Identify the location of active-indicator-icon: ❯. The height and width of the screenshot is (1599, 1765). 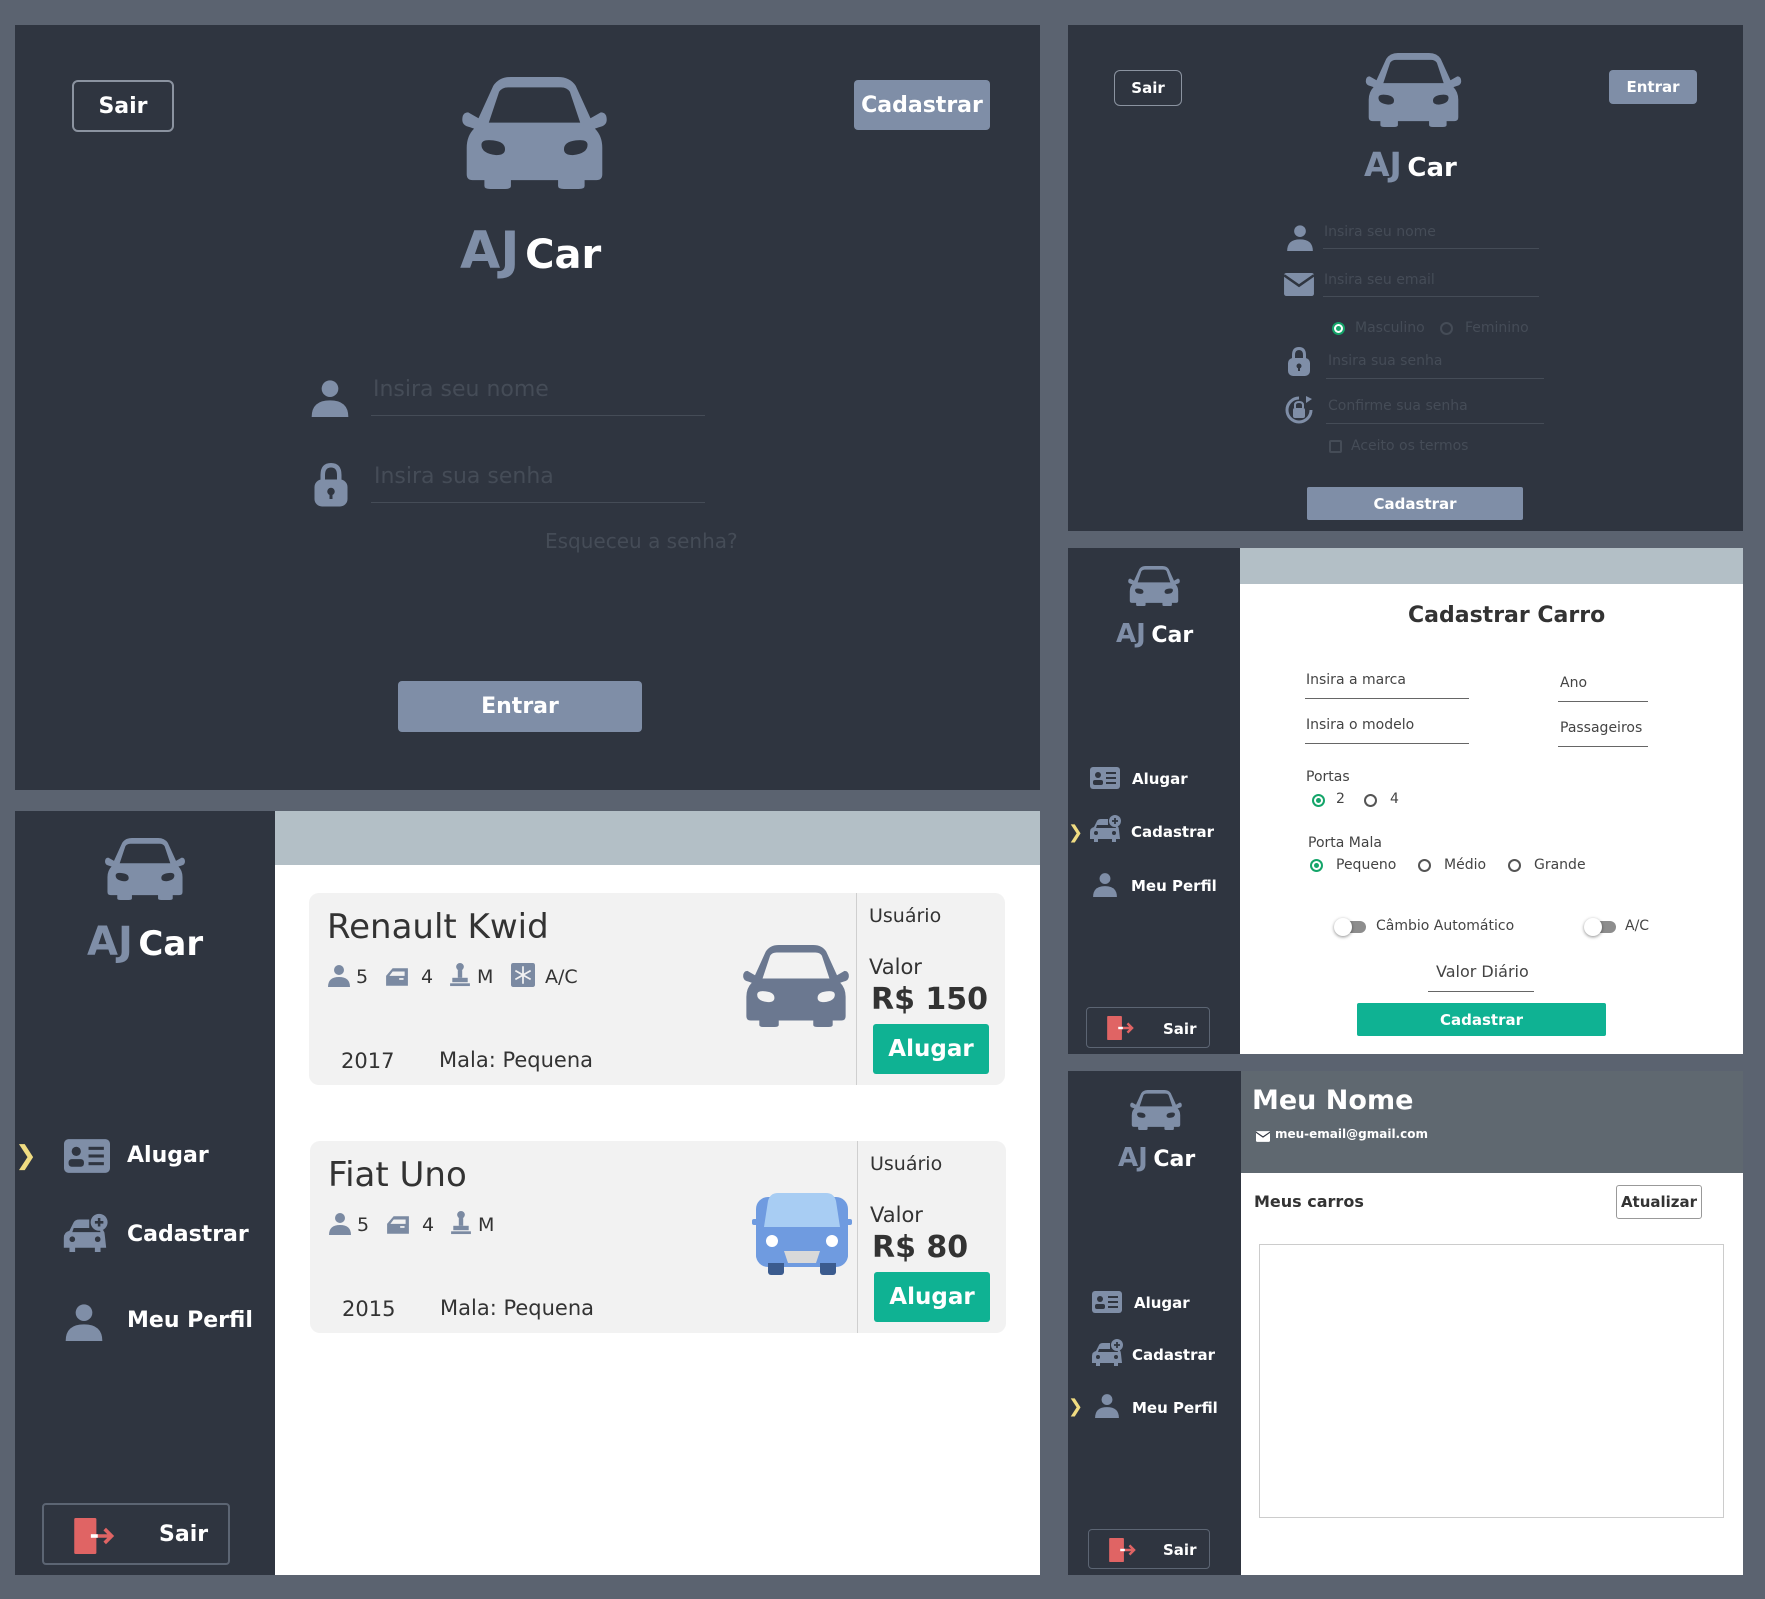
(1076, 1406).